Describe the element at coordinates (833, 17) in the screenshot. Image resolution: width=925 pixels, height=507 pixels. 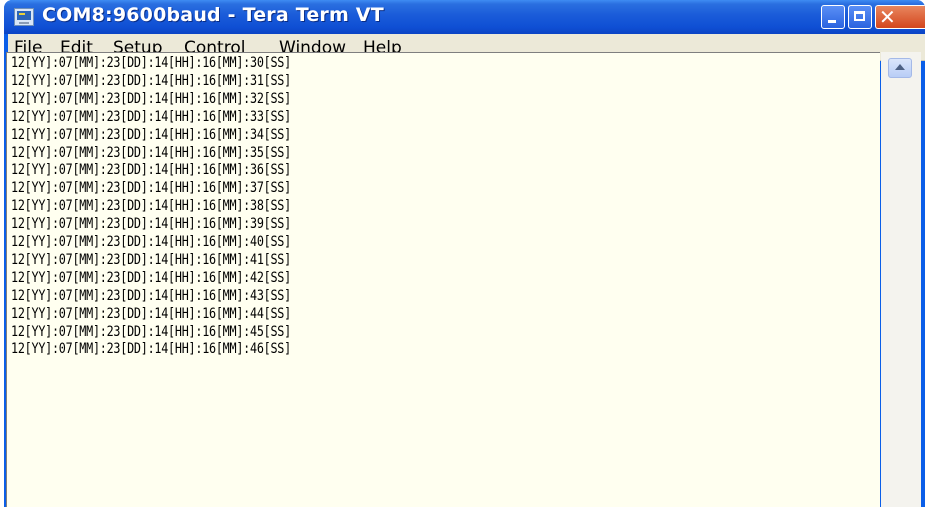
I see `minimize-icon` at that location.